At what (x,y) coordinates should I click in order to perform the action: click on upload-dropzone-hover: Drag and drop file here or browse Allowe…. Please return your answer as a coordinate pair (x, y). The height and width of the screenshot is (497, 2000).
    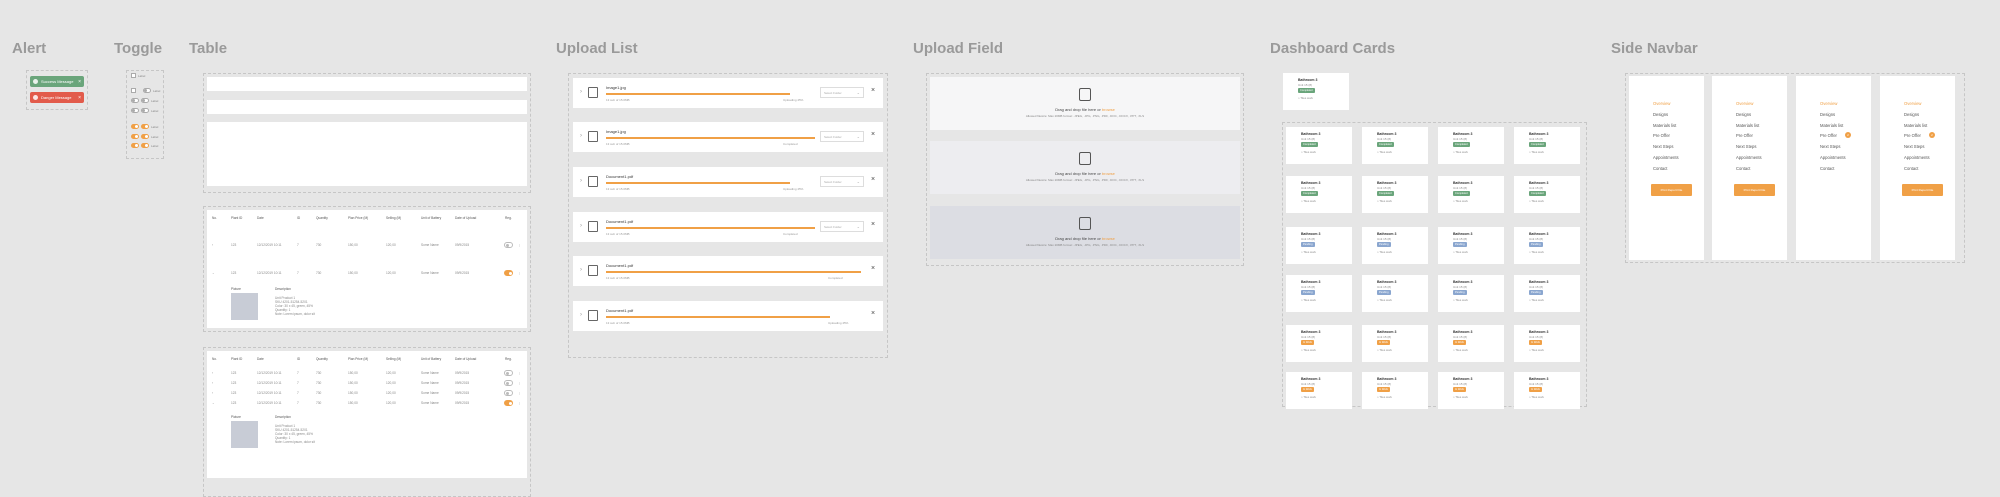
    Looking at the image, I should click on (1085, 167).